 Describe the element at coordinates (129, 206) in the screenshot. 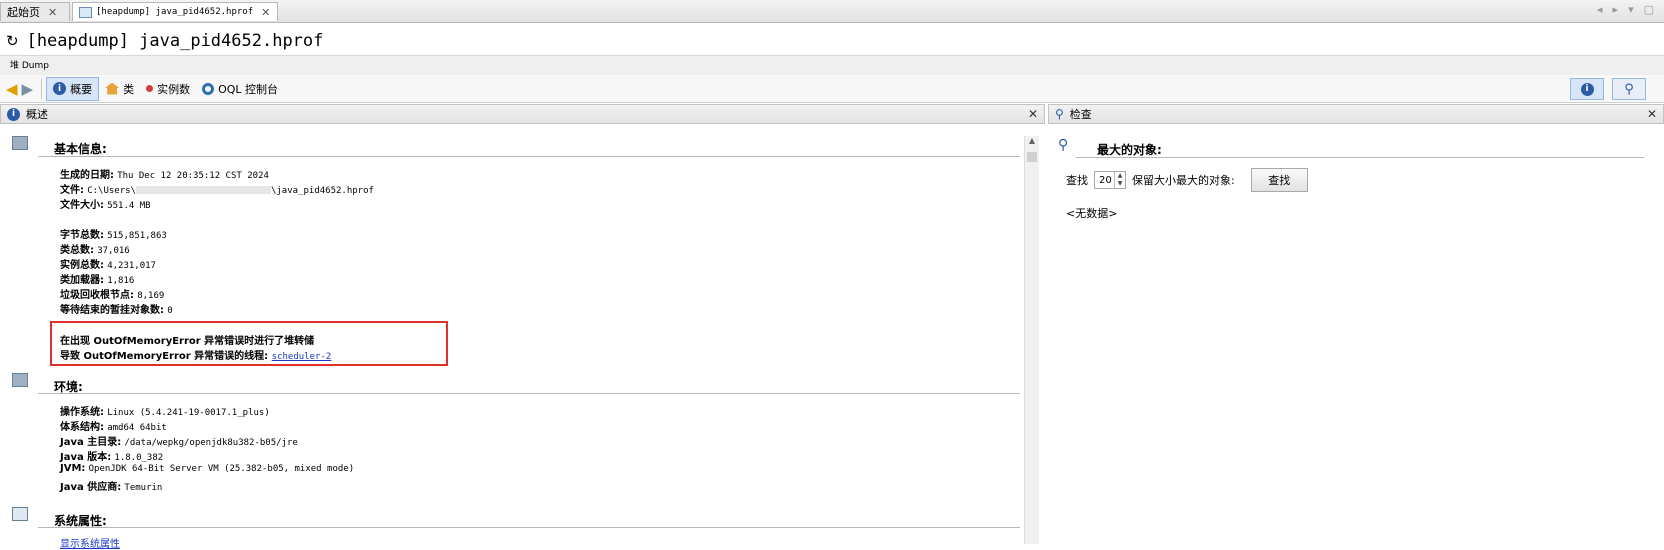

I see `size-value: 551.4 MB` at that location.